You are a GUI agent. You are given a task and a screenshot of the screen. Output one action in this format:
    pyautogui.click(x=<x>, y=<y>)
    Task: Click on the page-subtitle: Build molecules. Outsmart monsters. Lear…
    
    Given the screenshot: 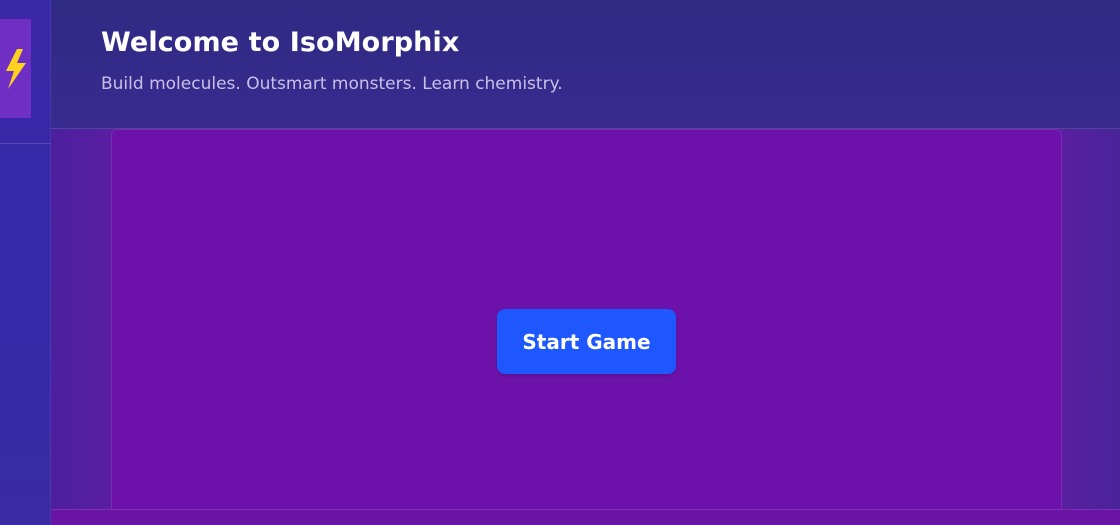 What is the action you would take?
    pyautogui.click(x=332, y=84)
    